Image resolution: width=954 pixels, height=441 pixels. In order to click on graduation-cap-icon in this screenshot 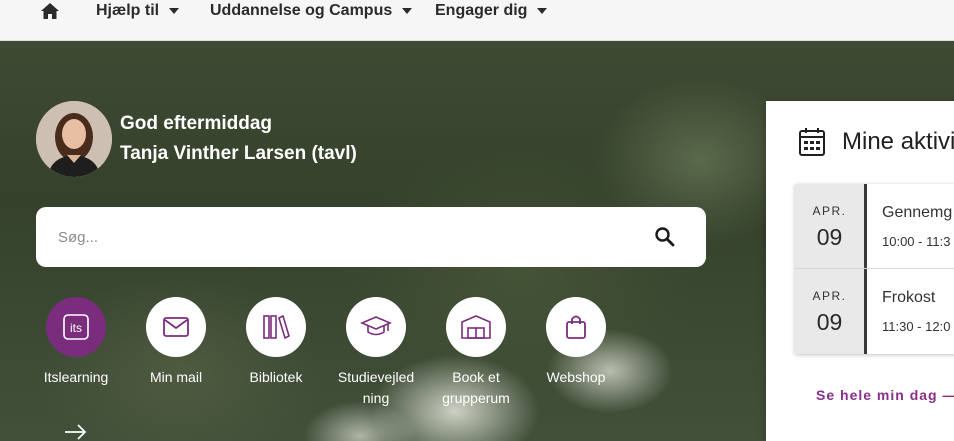, I will do `click(376, 327)`.